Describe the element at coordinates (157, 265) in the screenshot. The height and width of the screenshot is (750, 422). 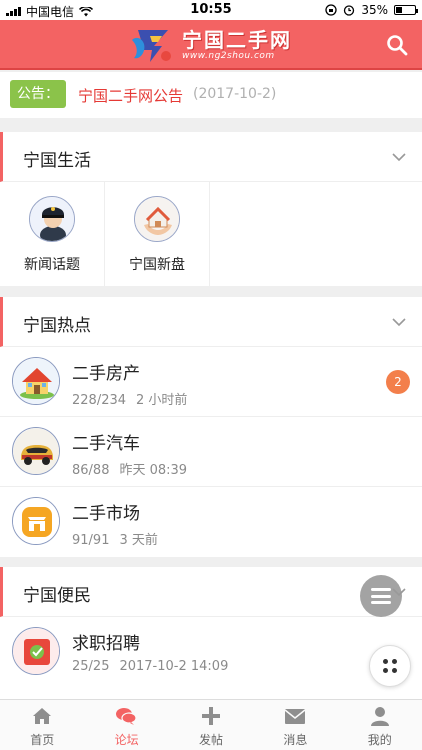
I see `grid-item-label: 宁国新盘` at that location.